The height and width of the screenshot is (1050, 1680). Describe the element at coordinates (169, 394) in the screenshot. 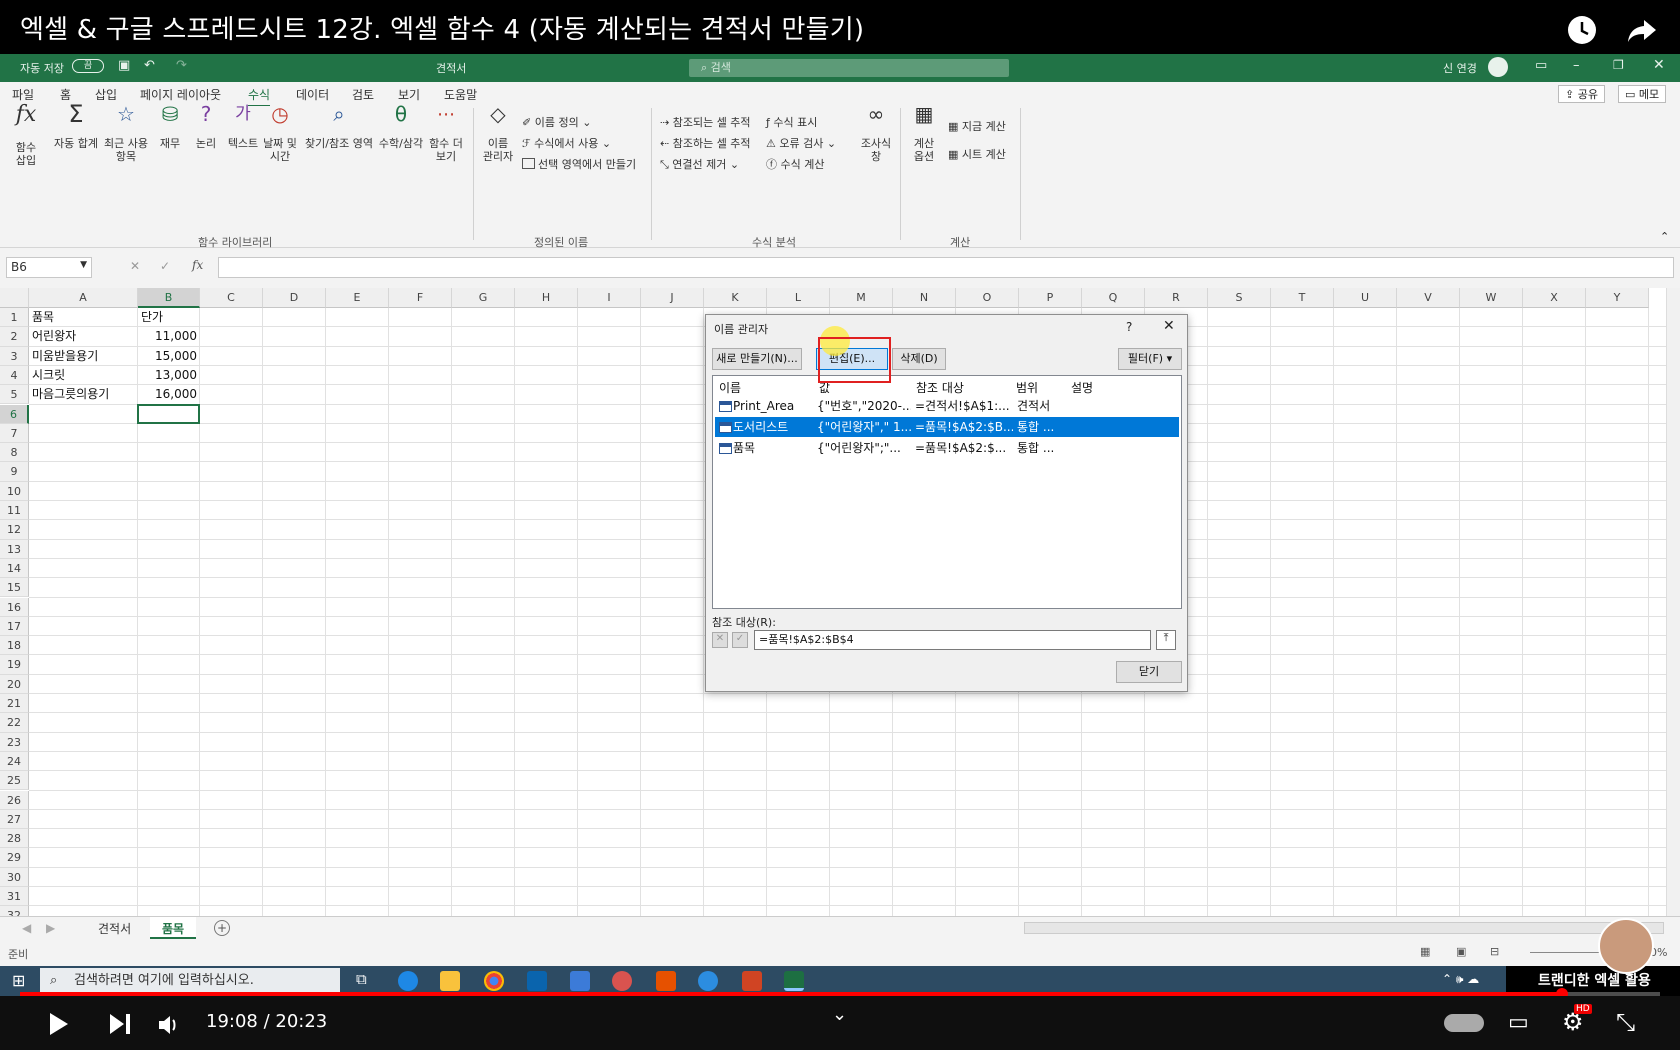

I see `cell-B5: 16,000` at that location.